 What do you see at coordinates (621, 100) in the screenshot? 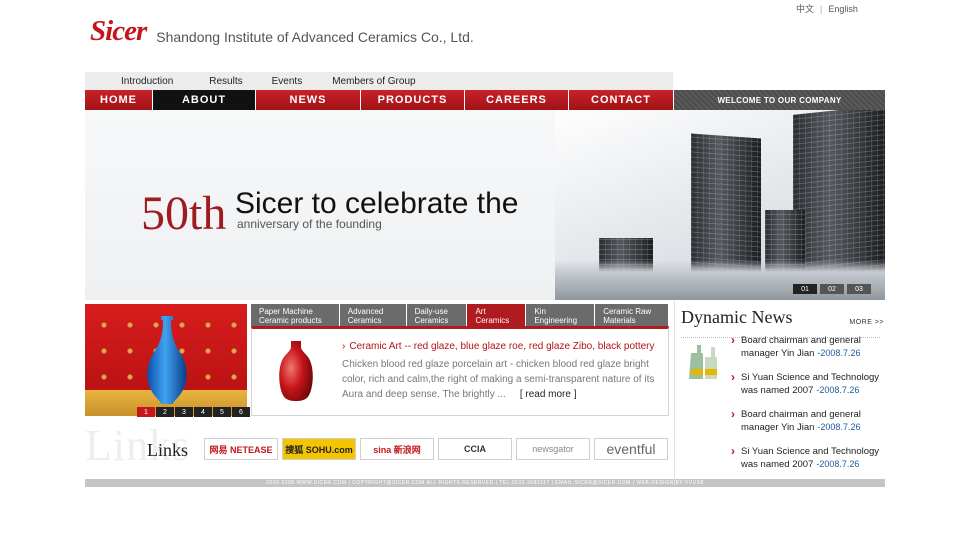
I see `nav-contact: CONTACT` at bounding box center [621, 100].